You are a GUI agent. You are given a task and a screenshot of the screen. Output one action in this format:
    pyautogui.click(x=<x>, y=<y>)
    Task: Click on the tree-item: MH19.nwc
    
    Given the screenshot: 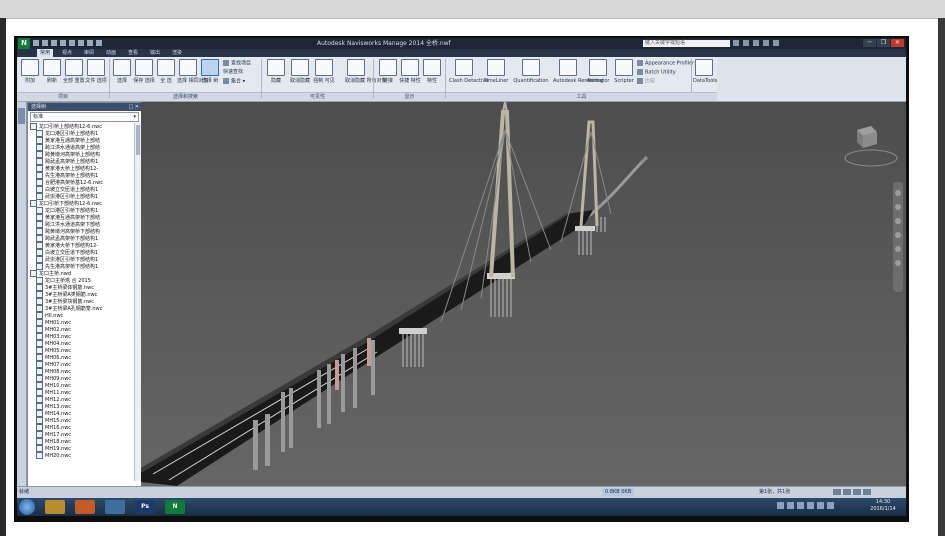 What is the action you would take?
    pyautogui.click(x=81, y=448)
    